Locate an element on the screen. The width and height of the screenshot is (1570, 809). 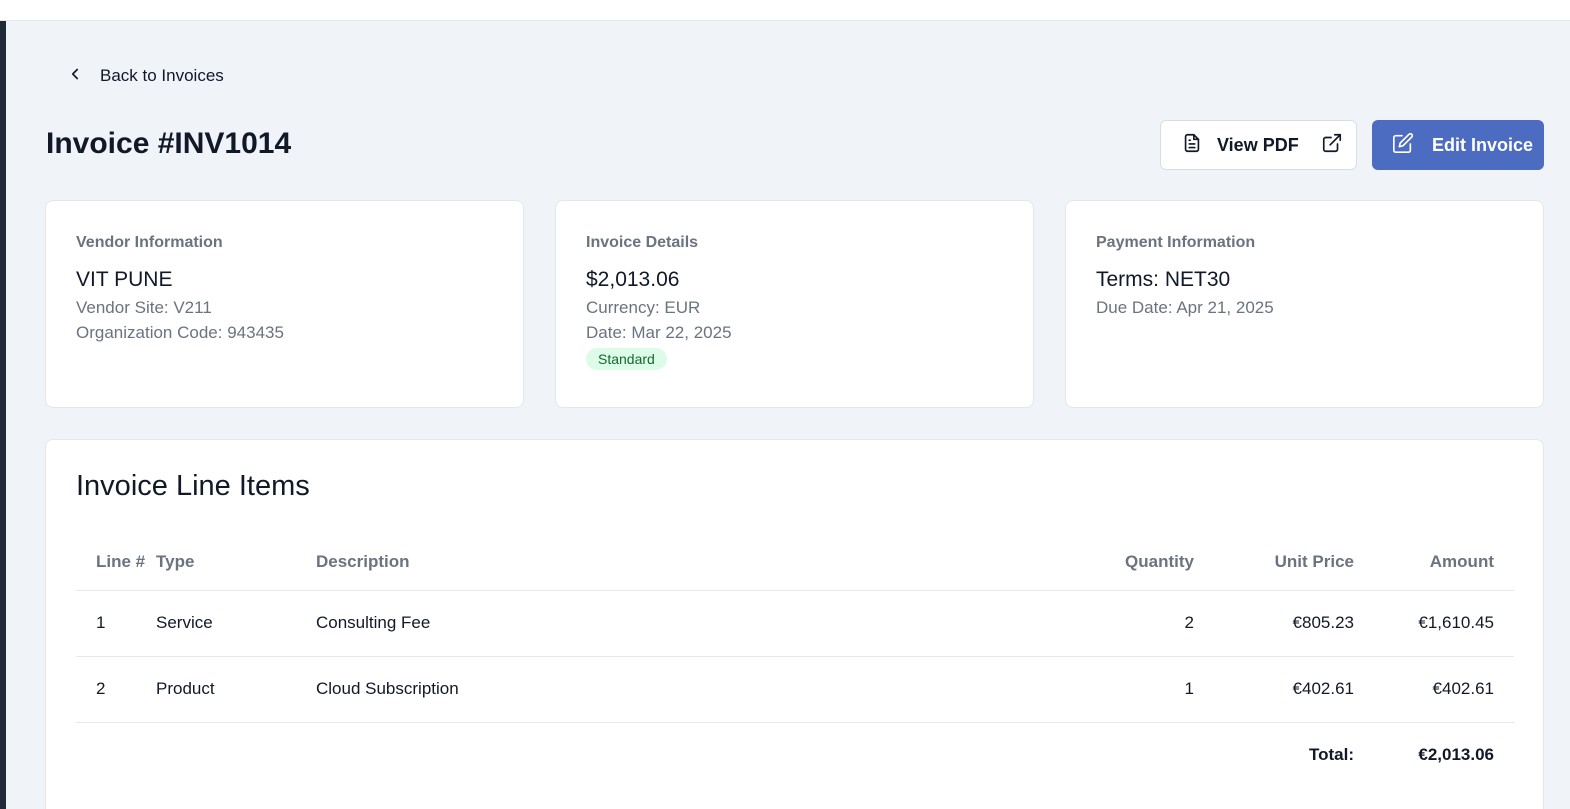
view-pdf-button: View PDF is located at coordinates (1258, 145).